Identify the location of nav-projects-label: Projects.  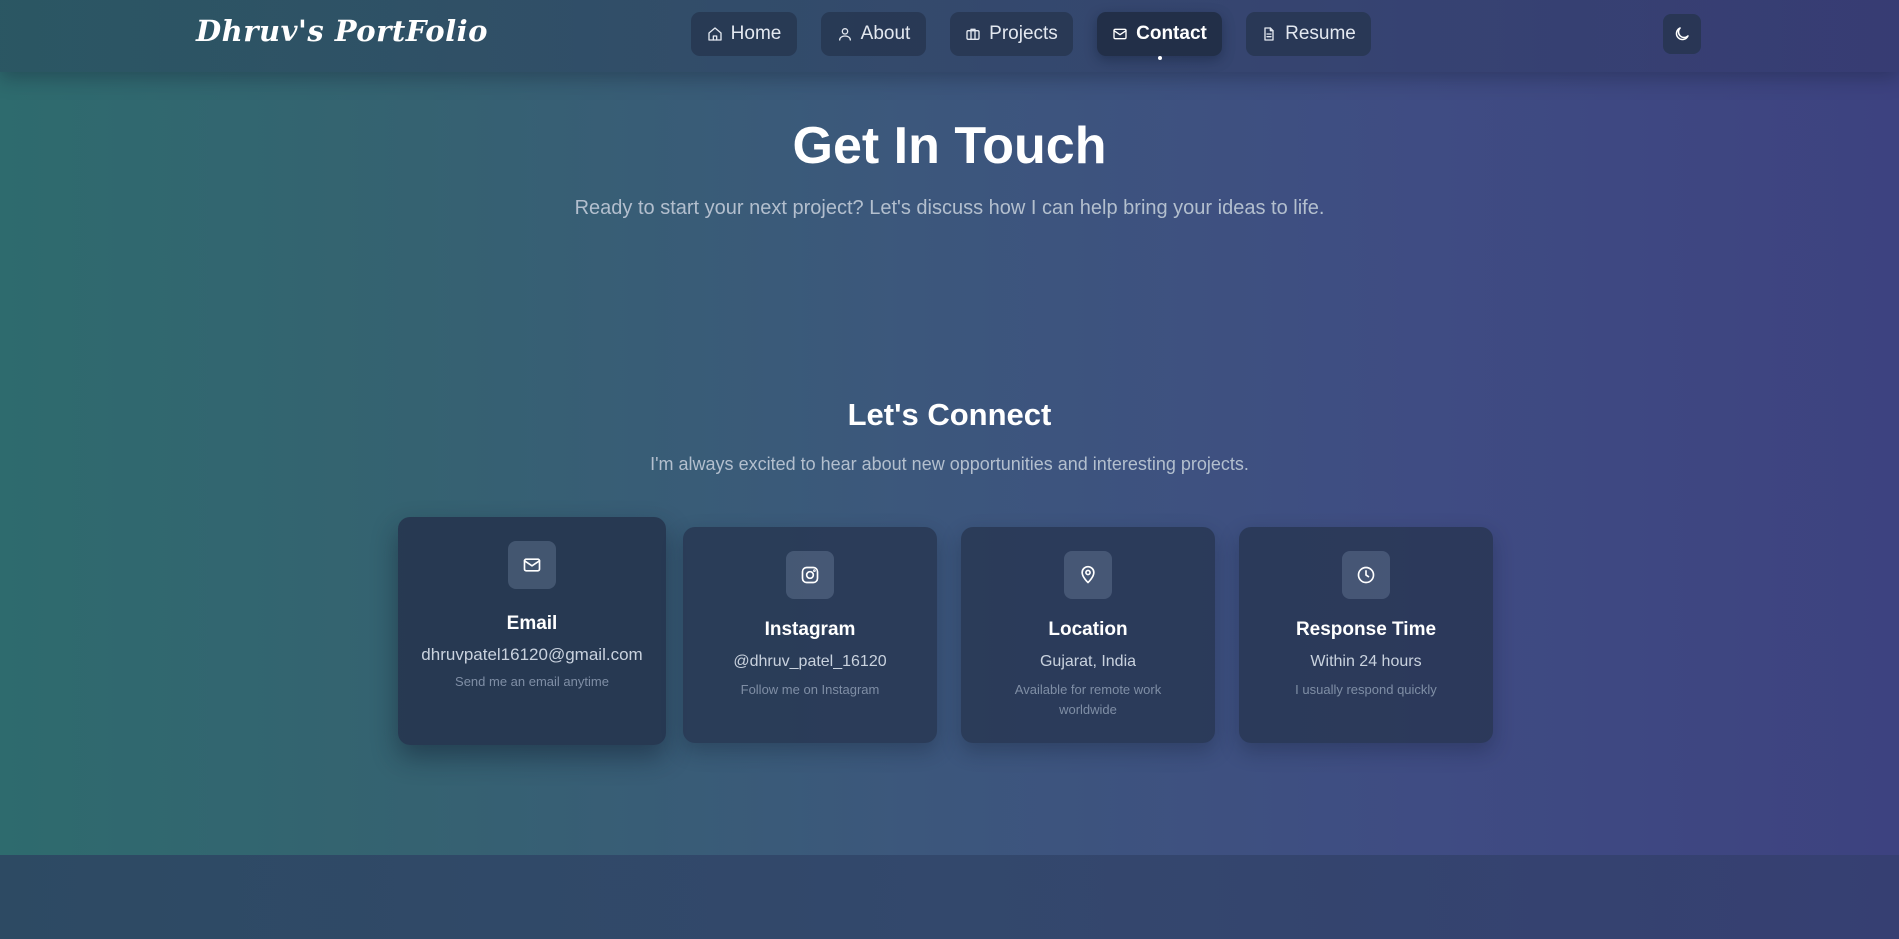
(1023, 33).